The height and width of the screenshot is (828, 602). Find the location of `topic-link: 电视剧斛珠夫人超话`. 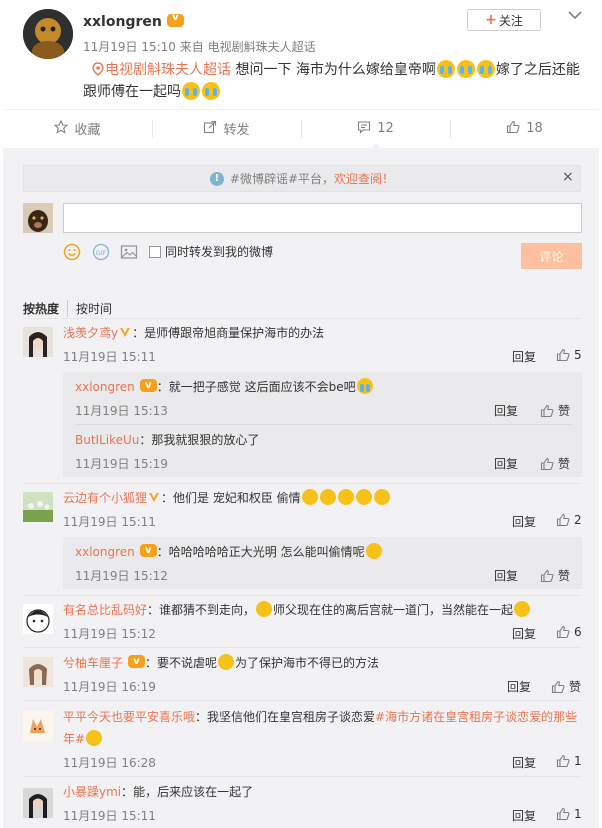

topic-link: 电视剧斛珠夫人超话 is located at coordinates (168, 70).